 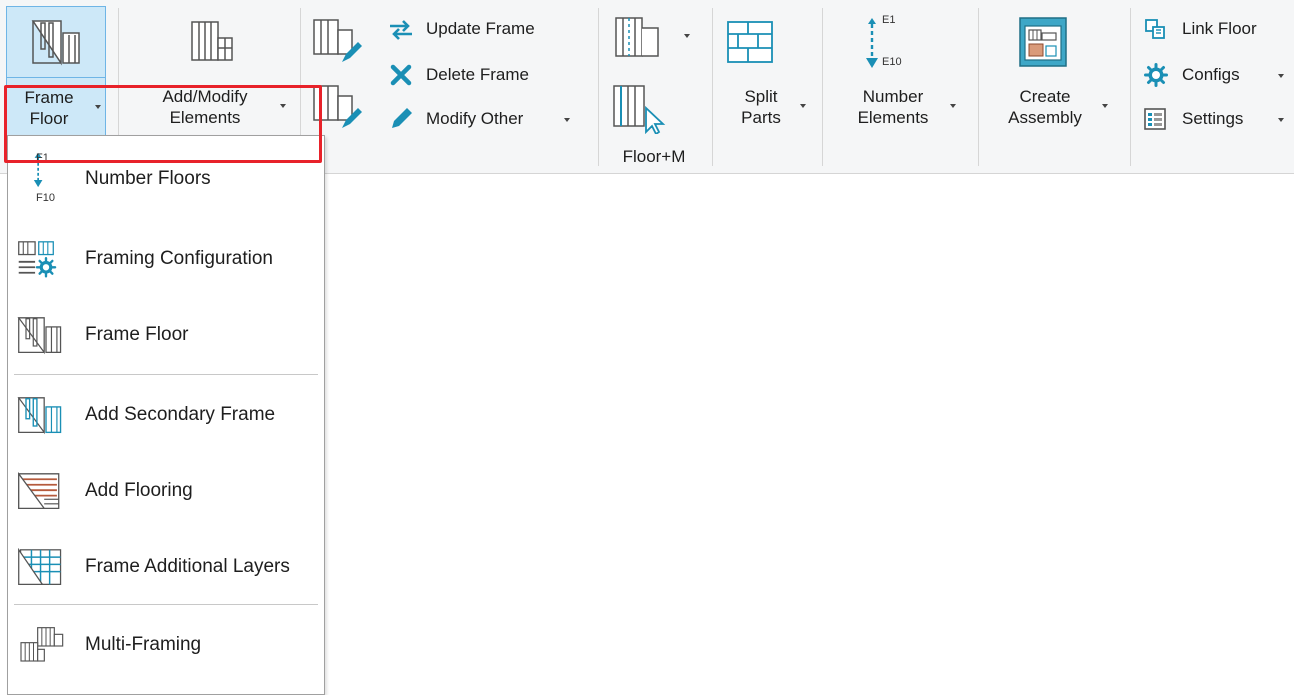 What do you see at coordinates (148, 178) in the screenshot?
I see `menu-item-label: Number Floors` at bounding box center [148, 178].